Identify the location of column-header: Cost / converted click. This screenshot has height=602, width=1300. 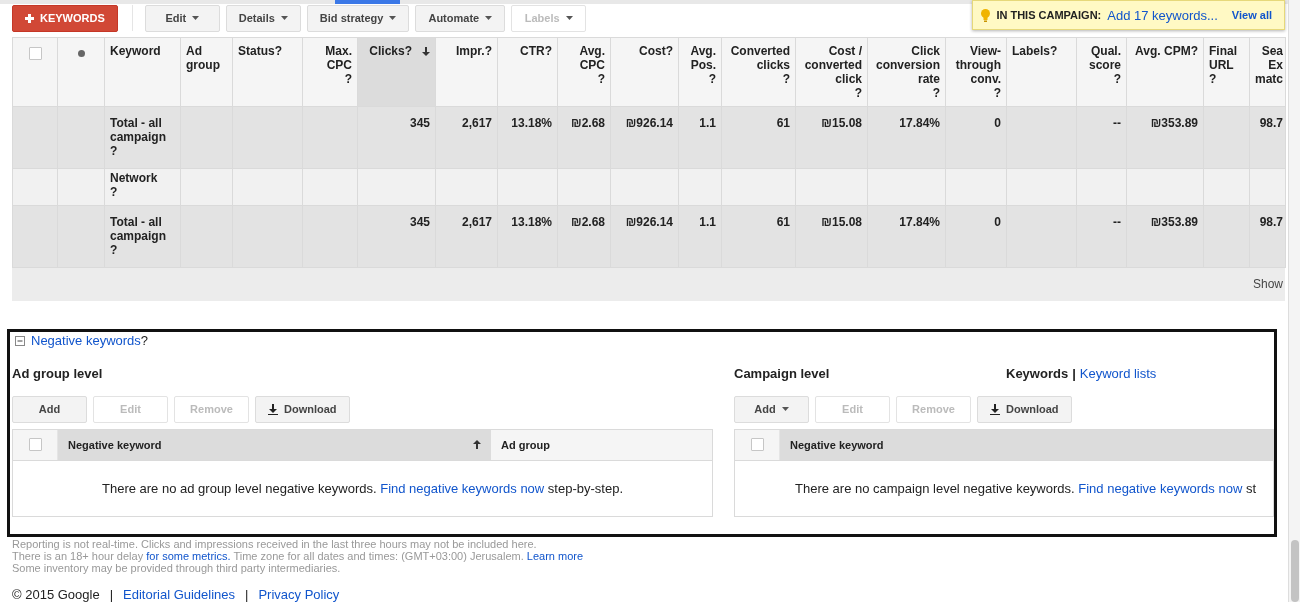
(831, 64).